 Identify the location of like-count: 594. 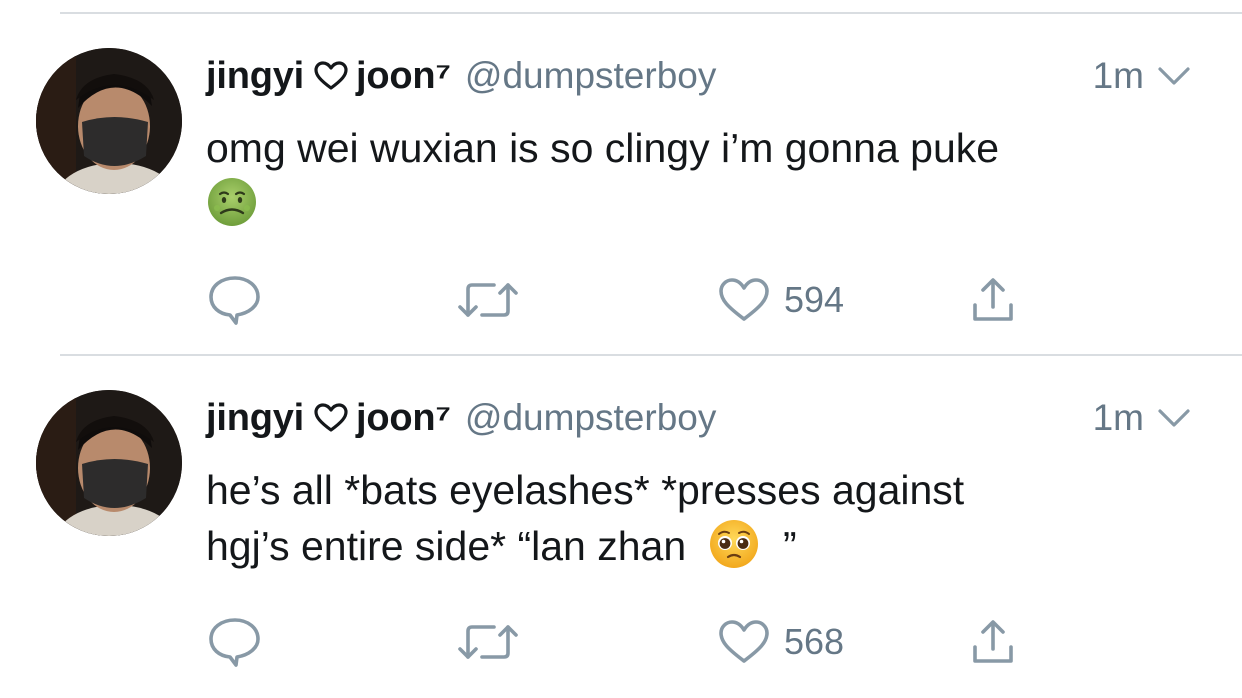
(814, 299).